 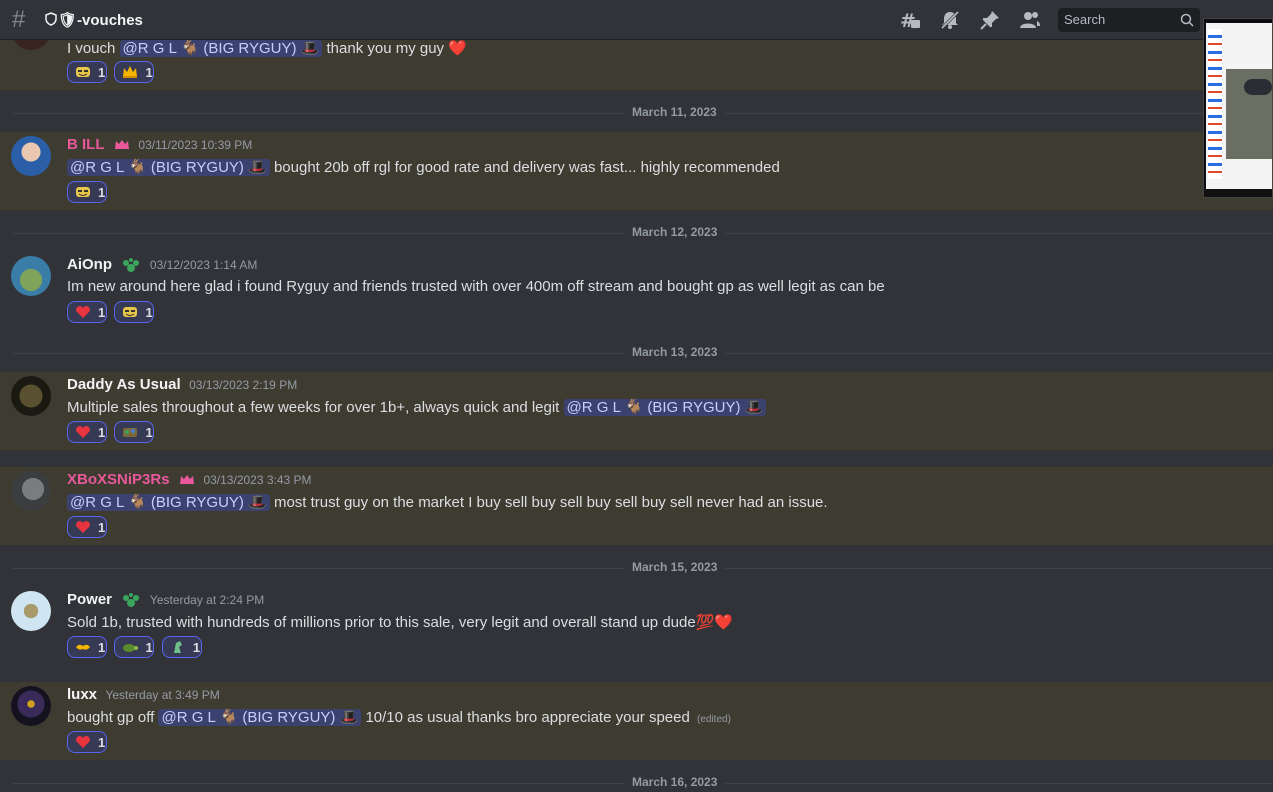 What do you see at coordinates (118, 479) in the screenshot?
I see `username: XBoXSNiP3Rs` at bounding box center [118, 479].